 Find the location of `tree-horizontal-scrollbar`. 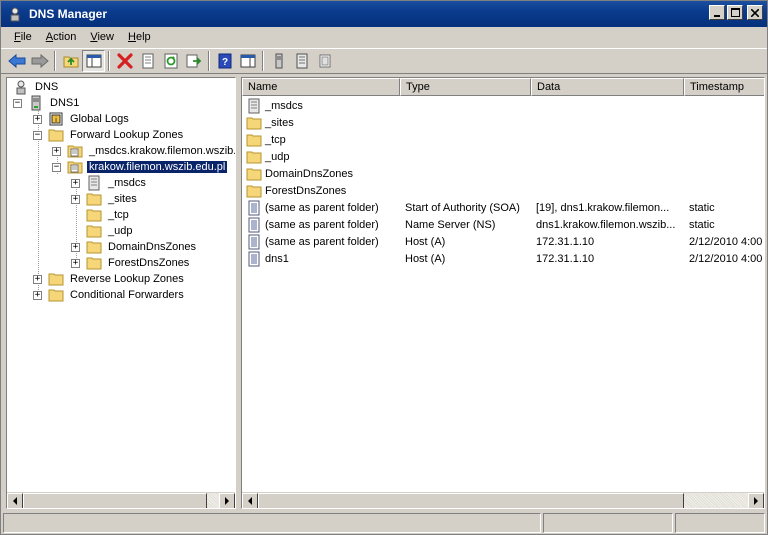

tree-horizontal-scrollbar is located at coordinates (121, 500).